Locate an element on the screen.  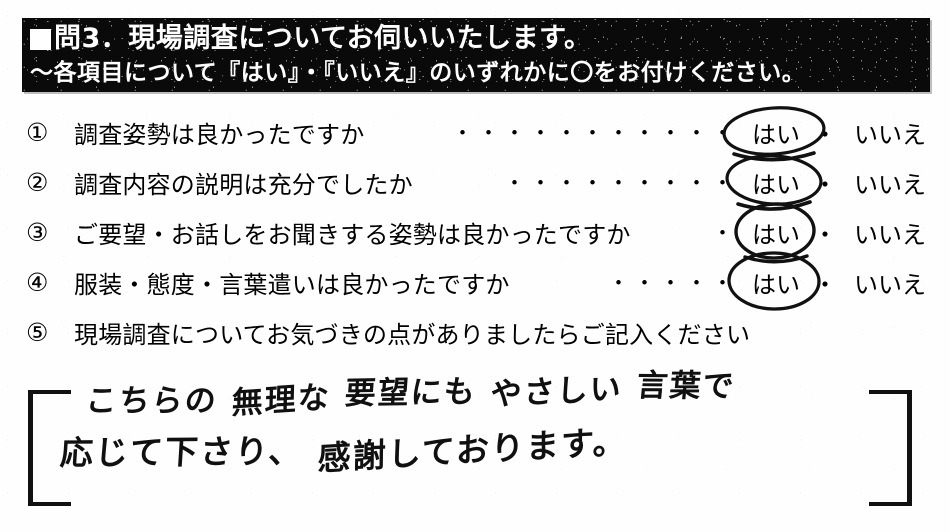
question-row-3: ③ ご要望・お話しをお聞きする姿勢は良かったですか ・ はい ・ いいえ is located at coordinates (476, 233).